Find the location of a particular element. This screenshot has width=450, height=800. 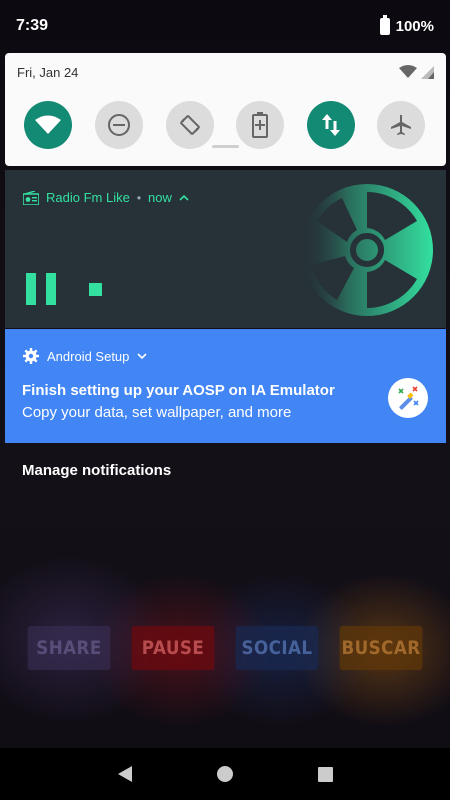

cell-signal-icon is located at coordinates (427, 72).